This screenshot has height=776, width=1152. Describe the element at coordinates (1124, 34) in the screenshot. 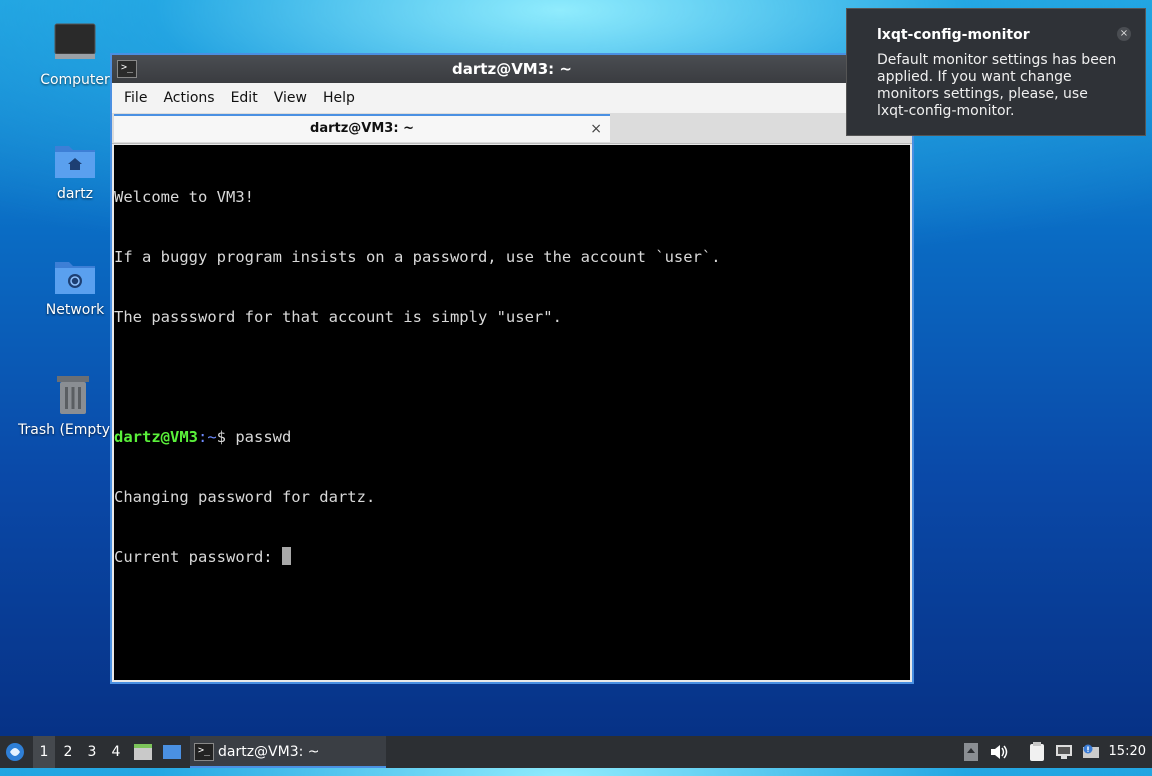

I see `notification-close-button: ×` at that location.